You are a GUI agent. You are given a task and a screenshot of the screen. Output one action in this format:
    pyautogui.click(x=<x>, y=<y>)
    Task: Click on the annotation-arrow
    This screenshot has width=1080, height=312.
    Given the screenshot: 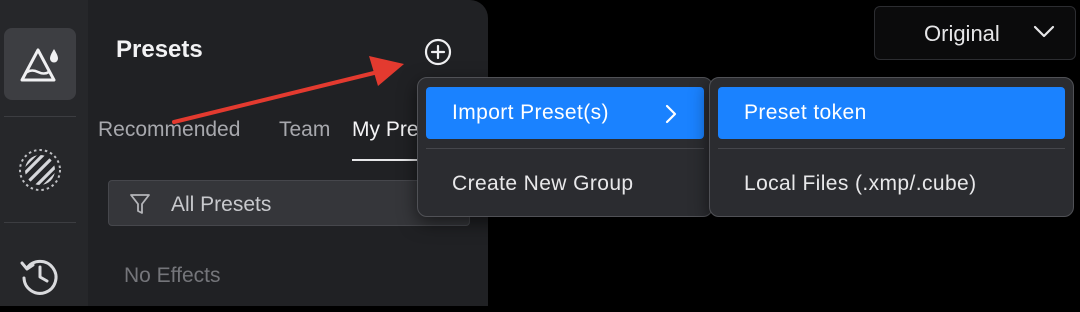 What is the action you would take?
    pyautogui.click(x=288, y=90)
    